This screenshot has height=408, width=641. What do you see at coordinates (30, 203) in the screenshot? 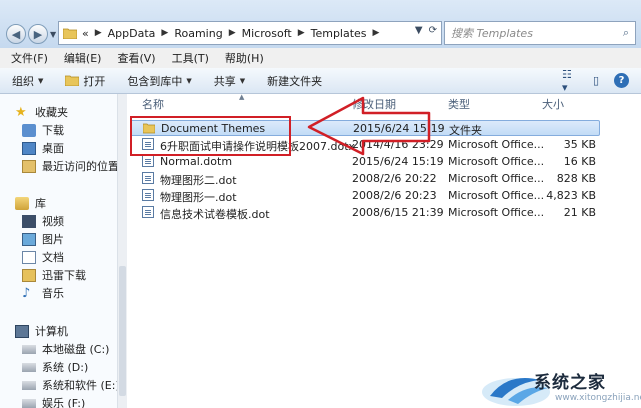
I see `nav-libraries: 库` at bounding box center [30, 203].